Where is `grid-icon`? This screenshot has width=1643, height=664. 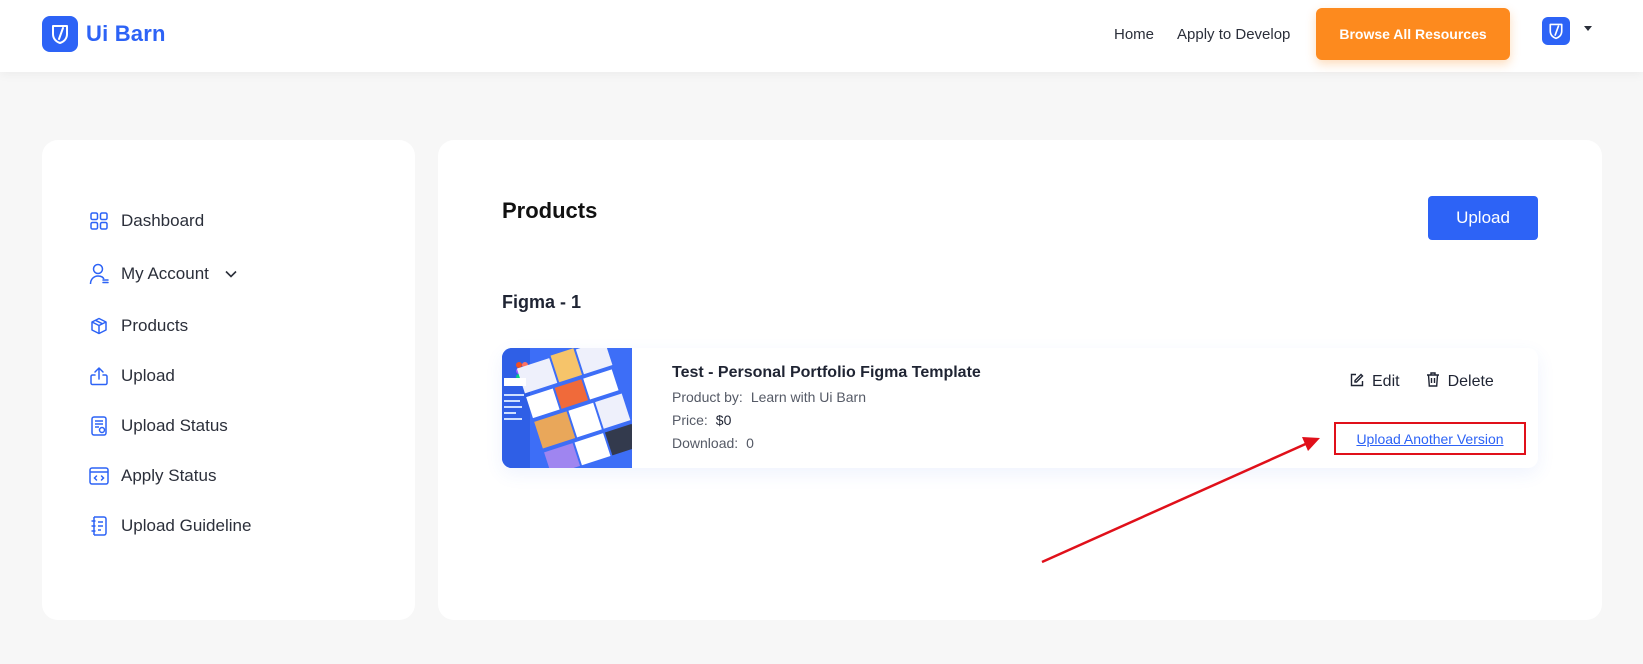 grid-icon is located at coordinates (99, 221).